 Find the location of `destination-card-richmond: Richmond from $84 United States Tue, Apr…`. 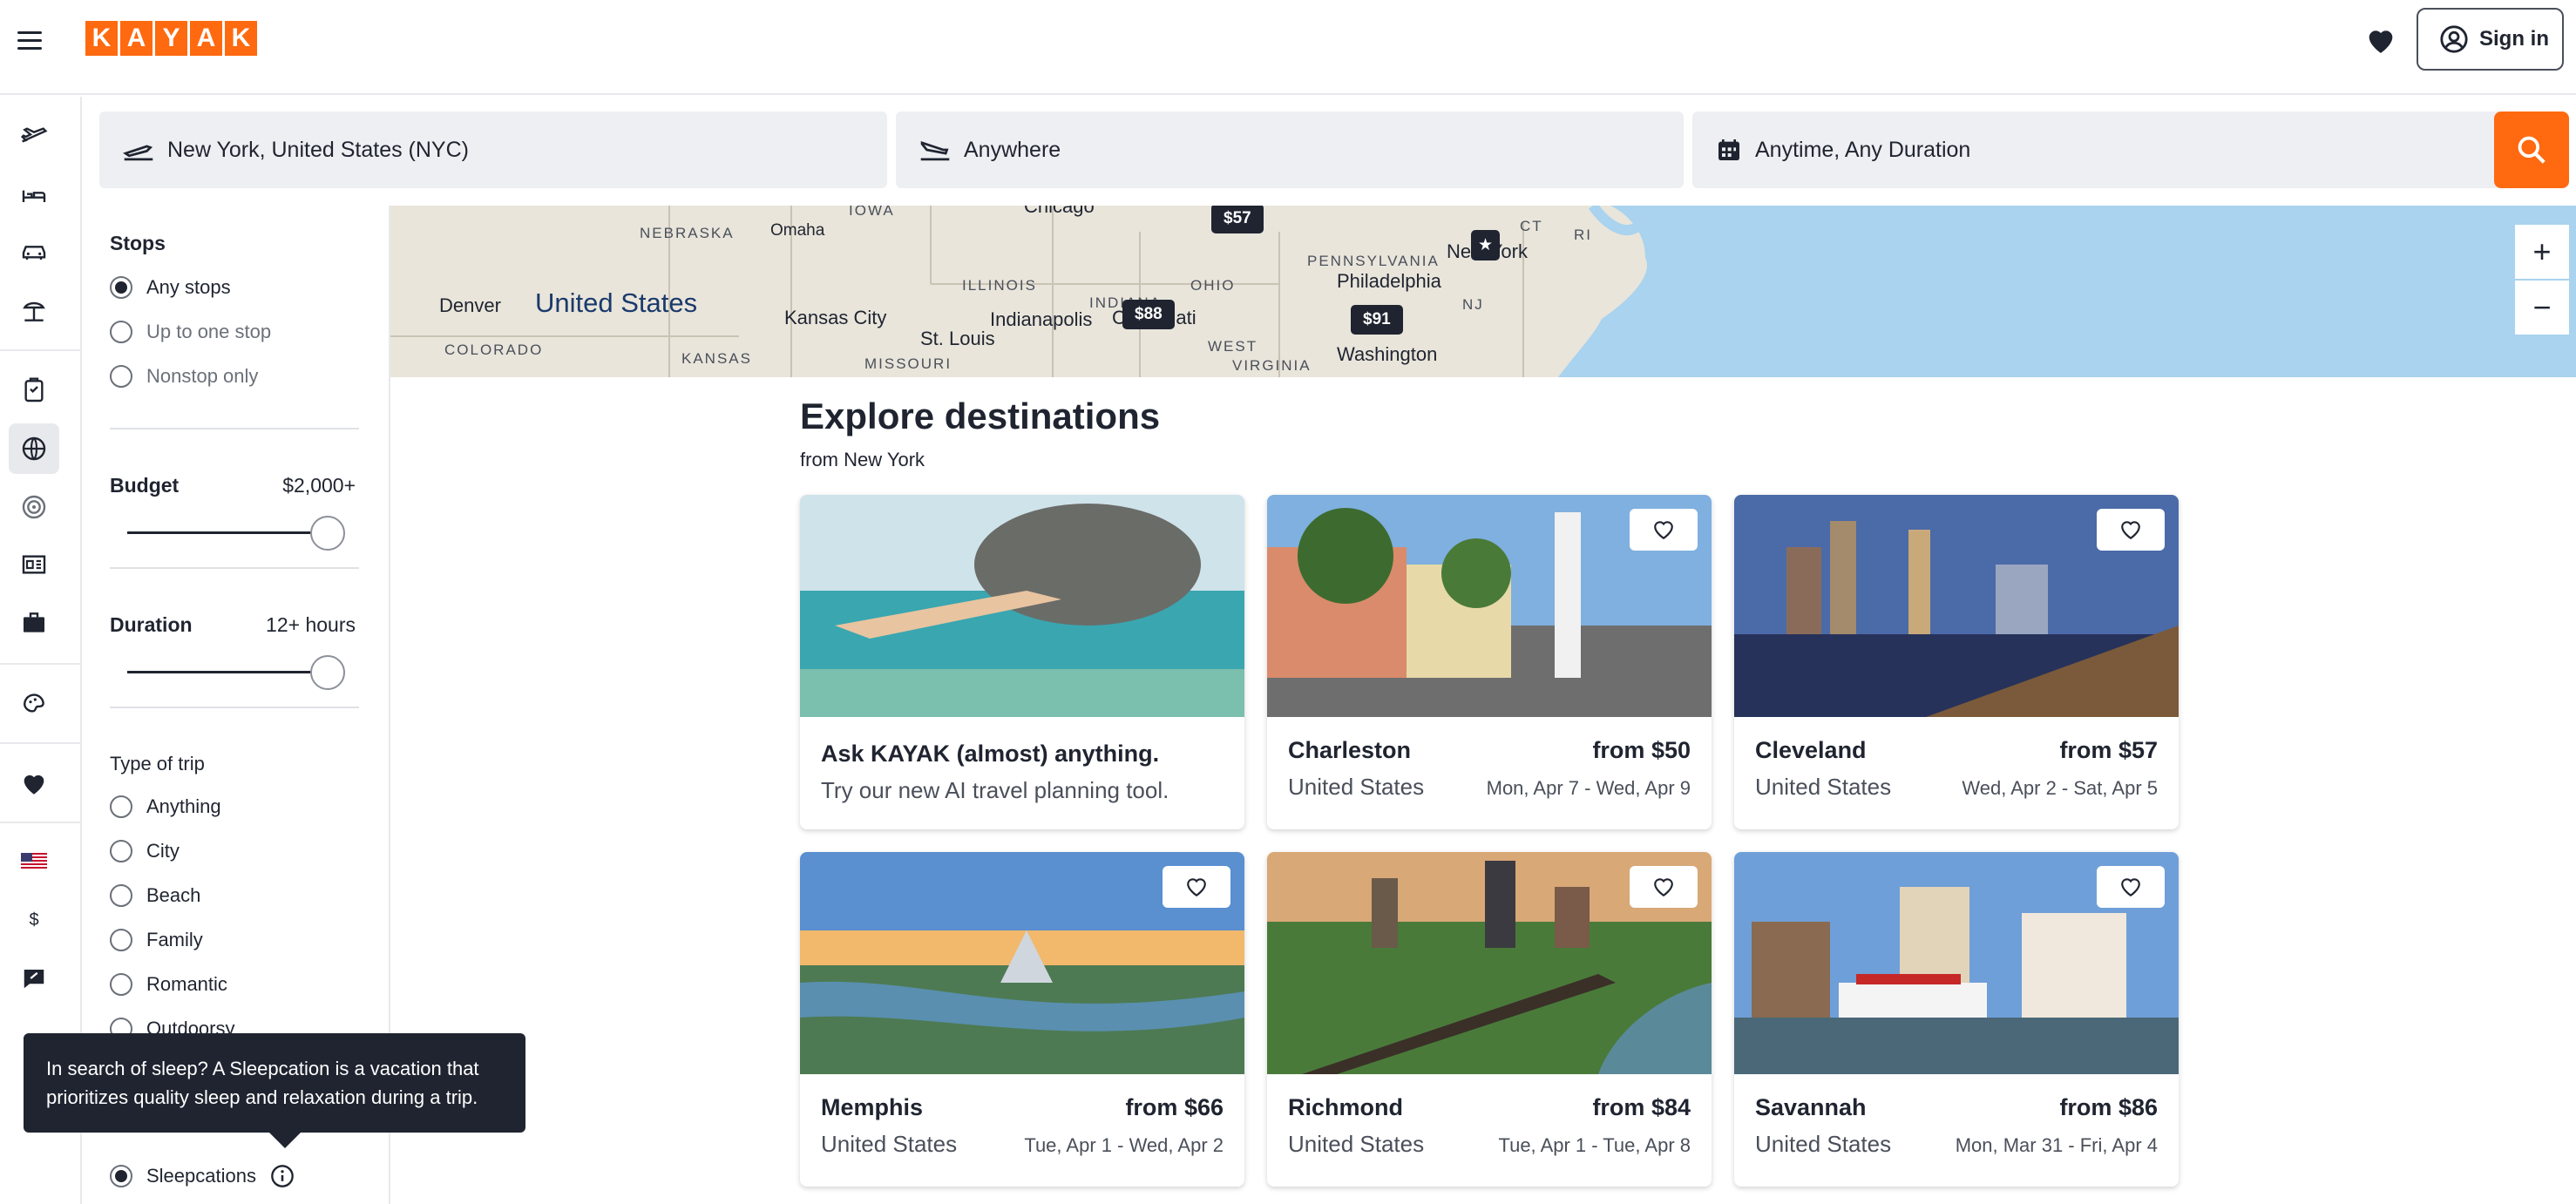

destination-card-richmond: Richmond from $84 United States Tue, Apr… is located at coordinates (1489, 1020).